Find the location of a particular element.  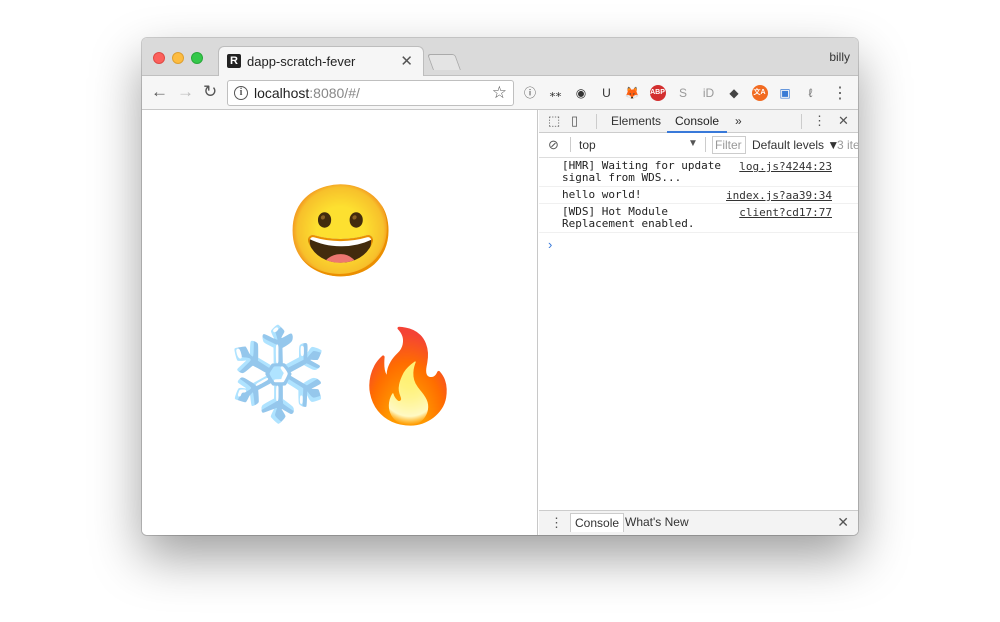

devtools-menu-icon: ⋮ is located at coordinates (819, 121).